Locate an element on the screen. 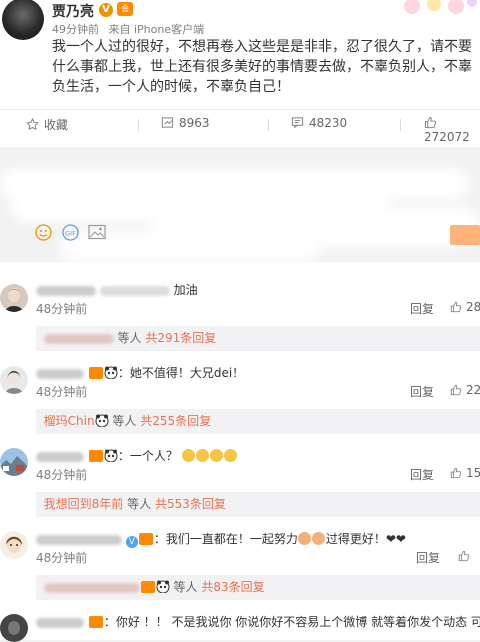  comment-body: ：我们一直都在！一起努力 is located at coordinates (225, 539).